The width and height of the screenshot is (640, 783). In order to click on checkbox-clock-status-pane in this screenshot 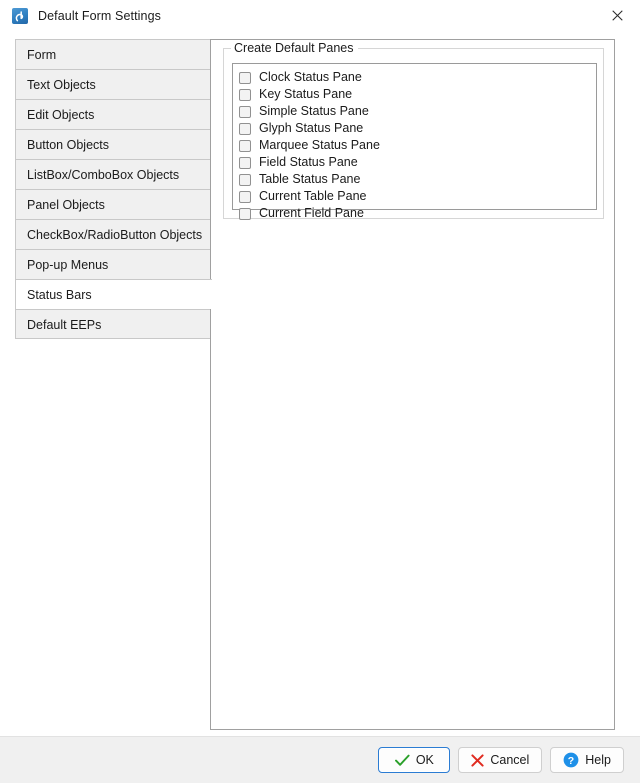, I will do `click(245, 77)`.